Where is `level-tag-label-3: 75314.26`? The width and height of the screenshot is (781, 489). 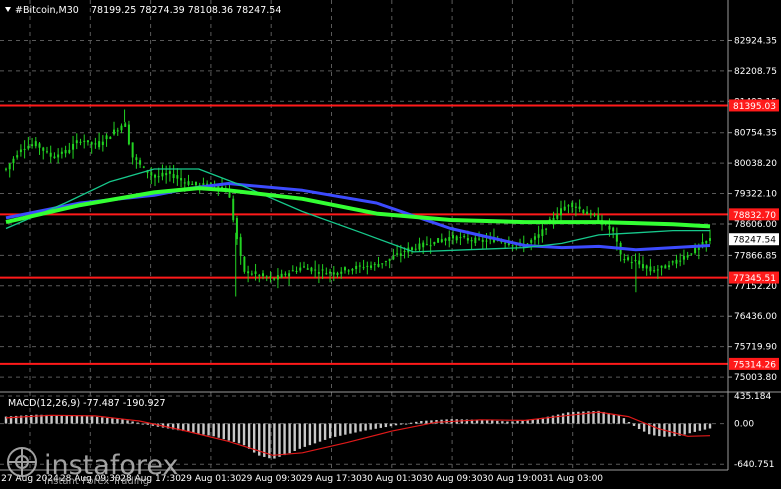 level-tag-label-3: 75314.26 is located at coordinates (754, 365).